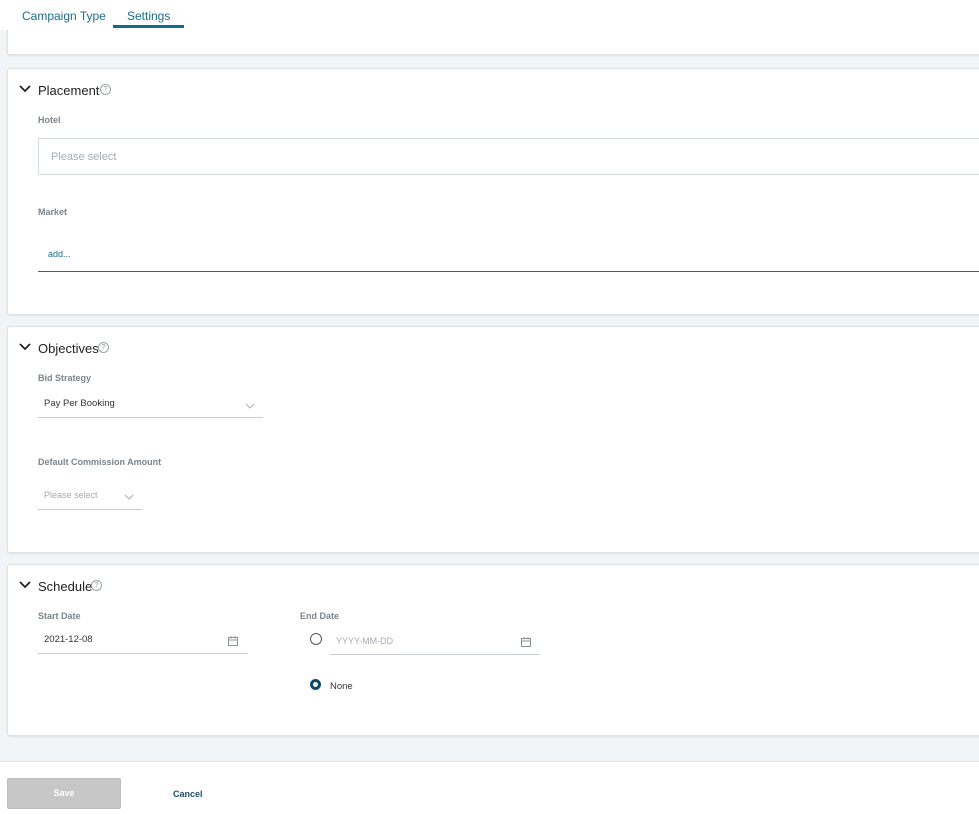  I want to click on start-date-value: 2021-12-08, so click(68, 639).